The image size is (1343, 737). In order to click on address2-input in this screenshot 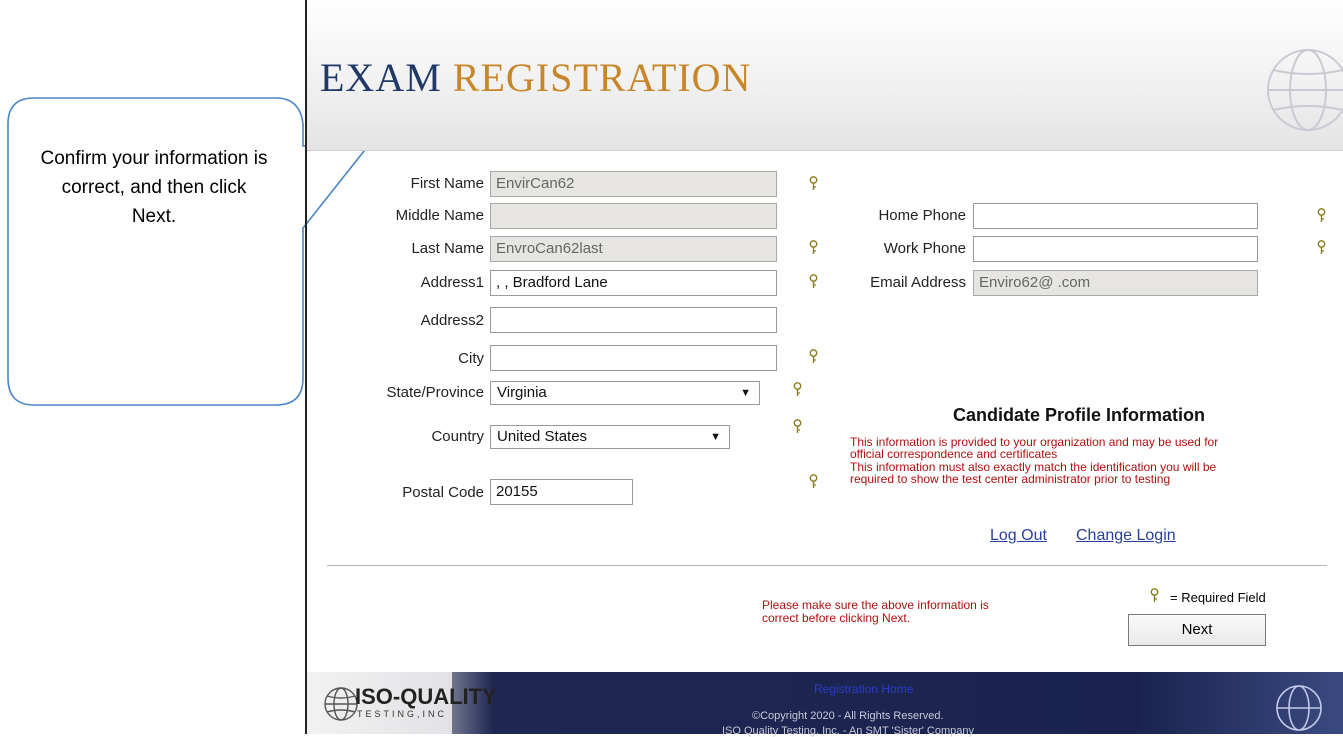, I will do `click(633, 320)`.